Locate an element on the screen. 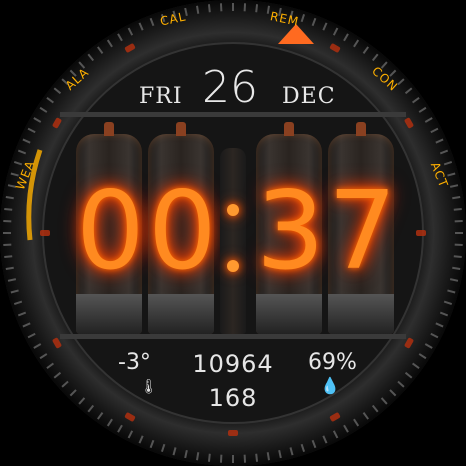 The height and width of the screenshot is (466, 466). colon-dot-bottom is located at coordinates (233, 266).